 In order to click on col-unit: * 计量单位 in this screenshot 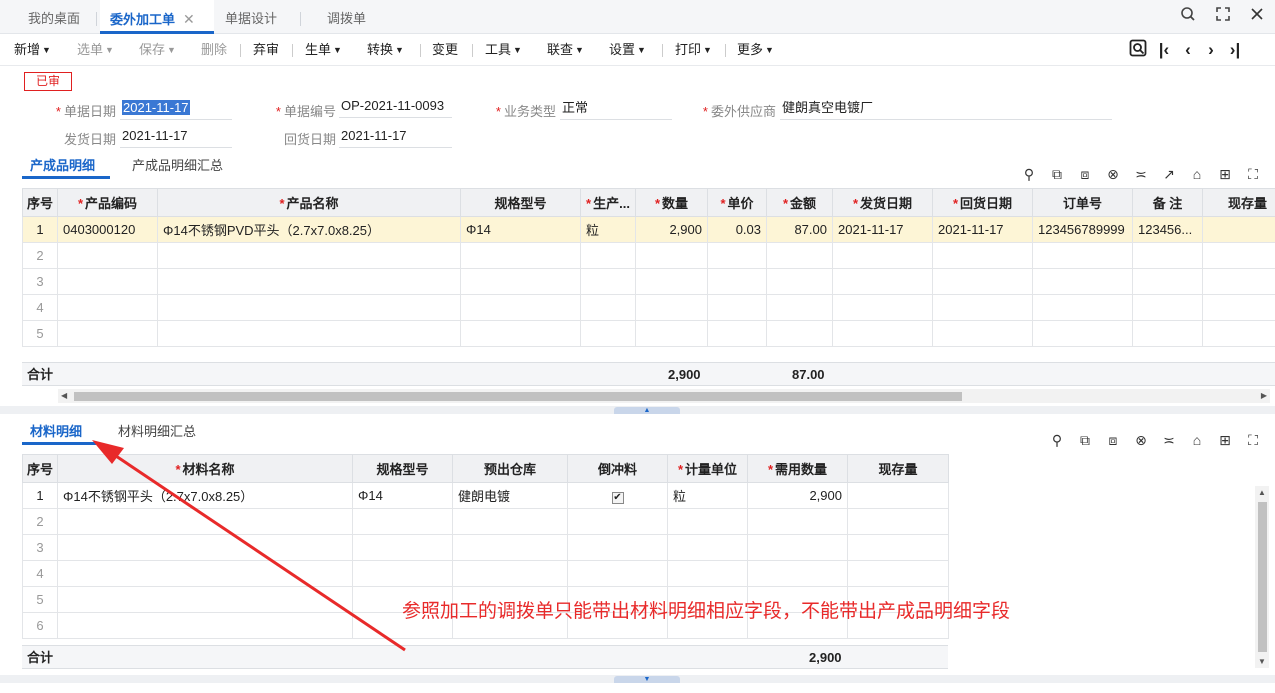, I will do `click(707, 468)`.